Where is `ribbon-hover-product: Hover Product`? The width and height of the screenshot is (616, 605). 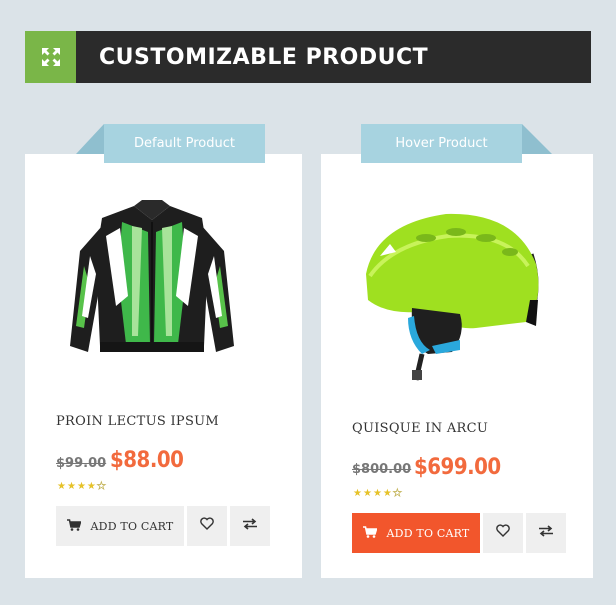
ribbon-hover-product: Hover Product is located at coordinates (441, 143).